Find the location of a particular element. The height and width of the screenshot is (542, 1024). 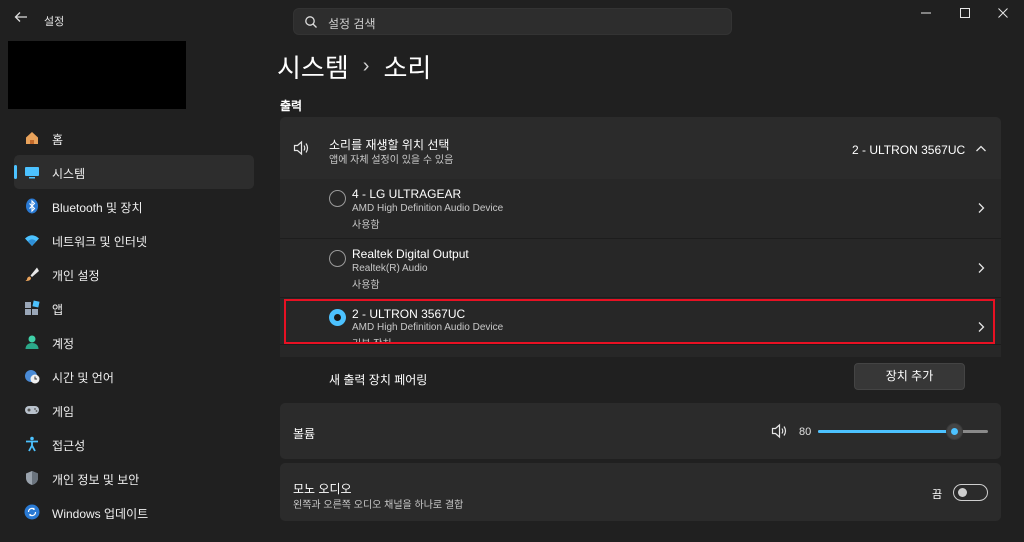

sidebar-item-label: 홈 is located at coordinates (58, 140).